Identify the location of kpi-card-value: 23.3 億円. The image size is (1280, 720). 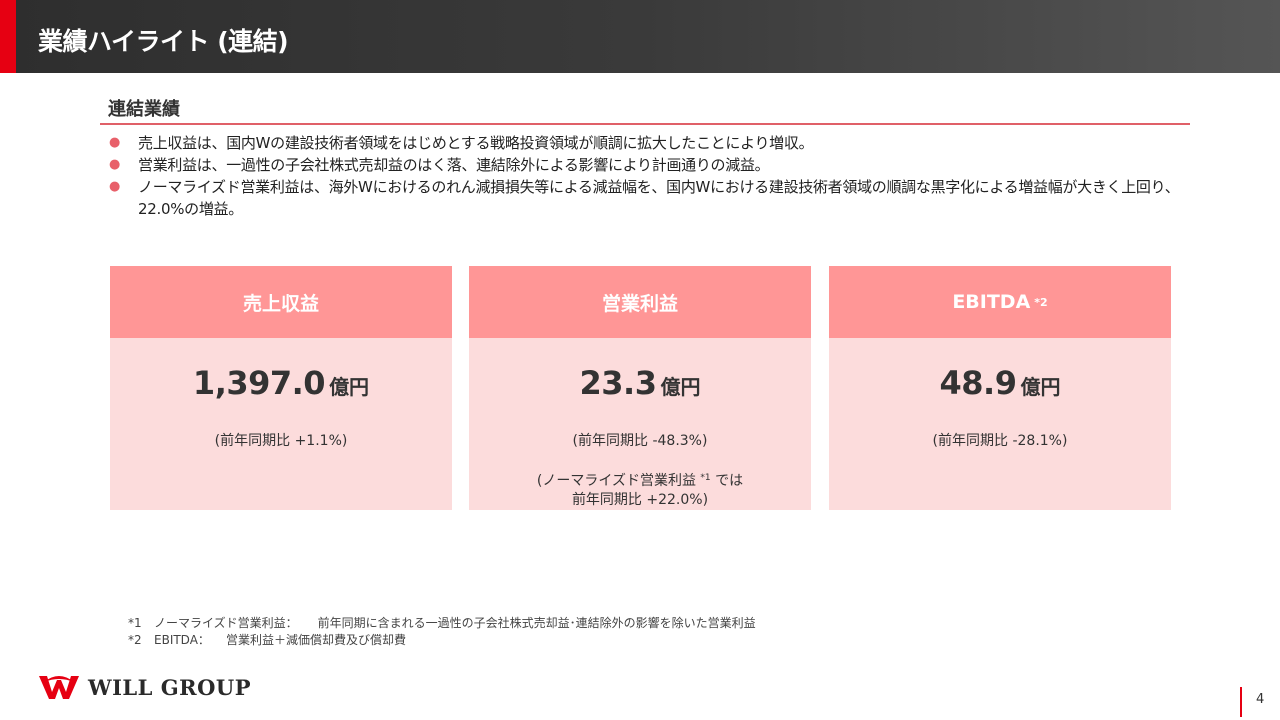
(640, 383).